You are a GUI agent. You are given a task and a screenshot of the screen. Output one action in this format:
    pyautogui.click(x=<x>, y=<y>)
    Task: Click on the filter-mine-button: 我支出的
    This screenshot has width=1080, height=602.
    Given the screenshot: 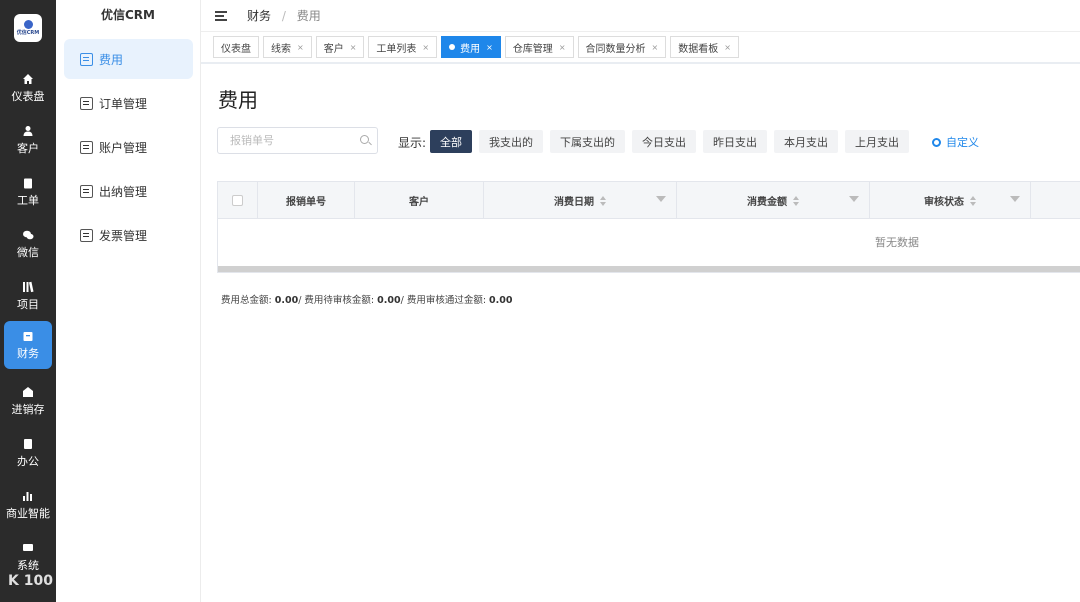 What is the action you would take?
    pyautogui.click(x=511, y=141)
    